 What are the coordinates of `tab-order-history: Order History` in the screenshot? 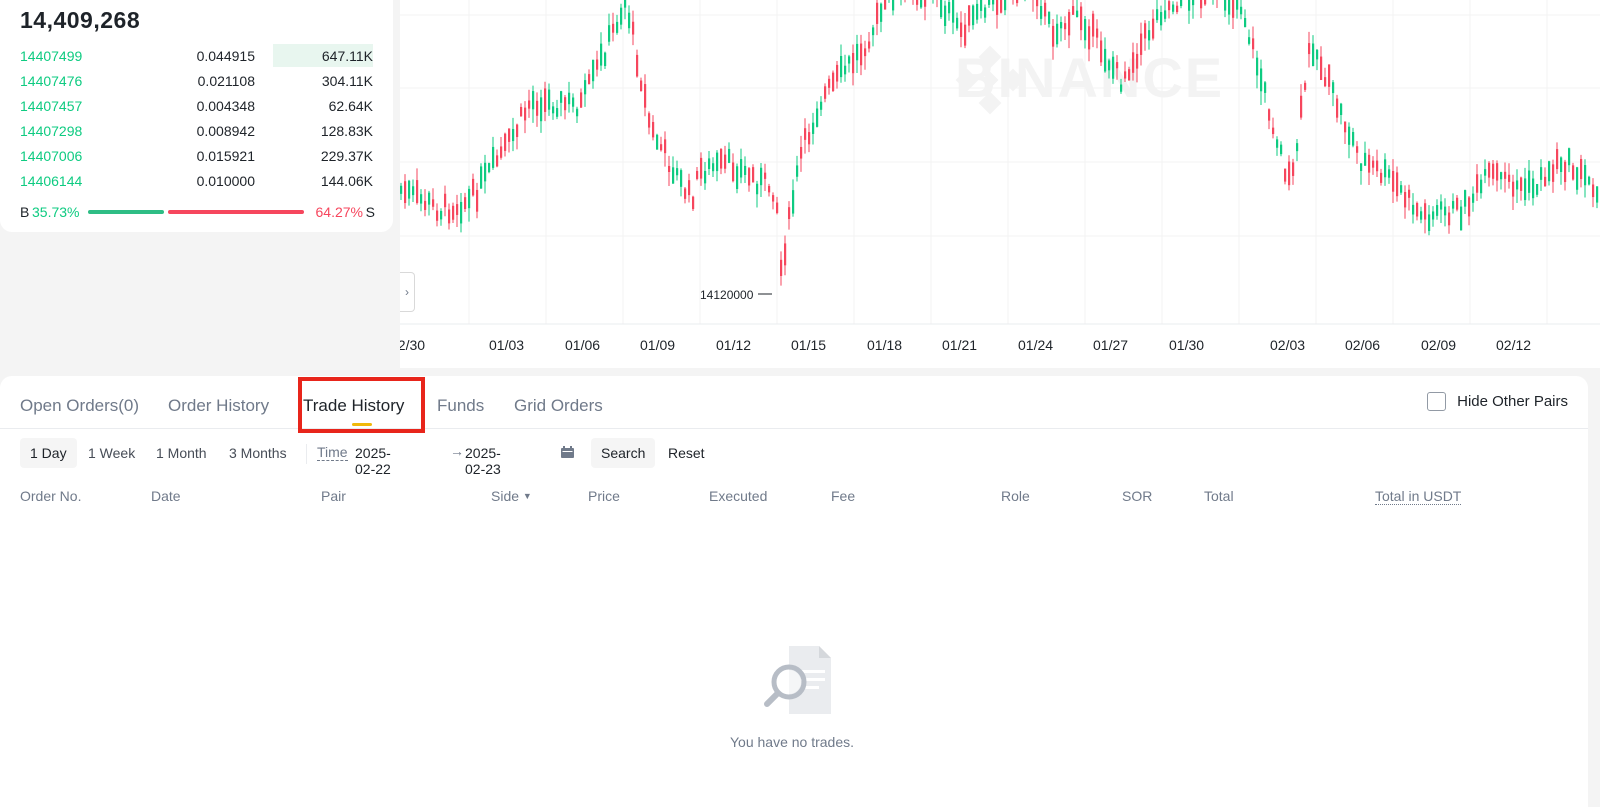 It's located at (218, 406).